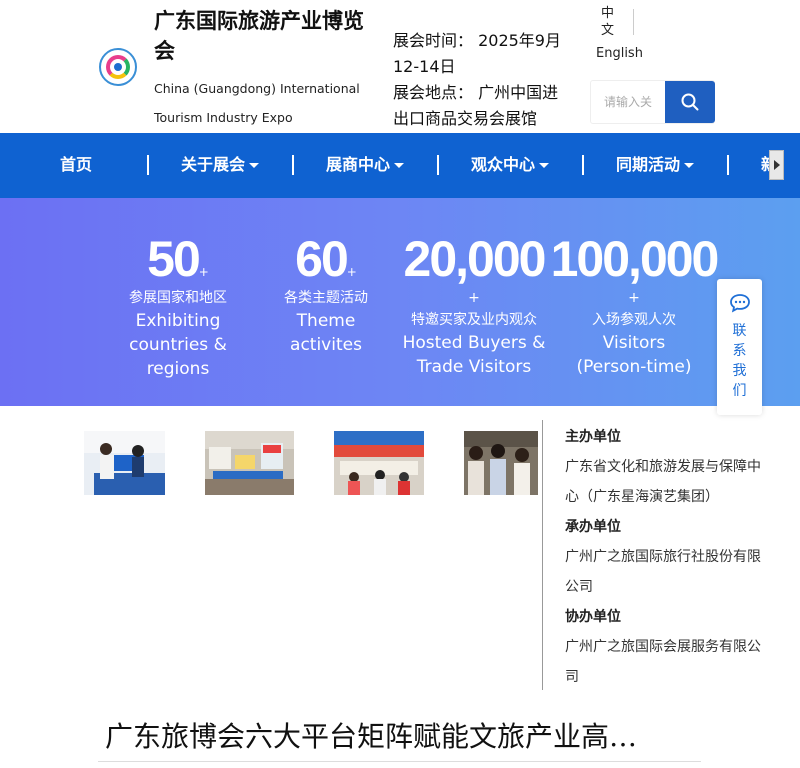 The image size is (800, 768). I want to click on organizer-heading-host: 主办单位, so click(593, 437).